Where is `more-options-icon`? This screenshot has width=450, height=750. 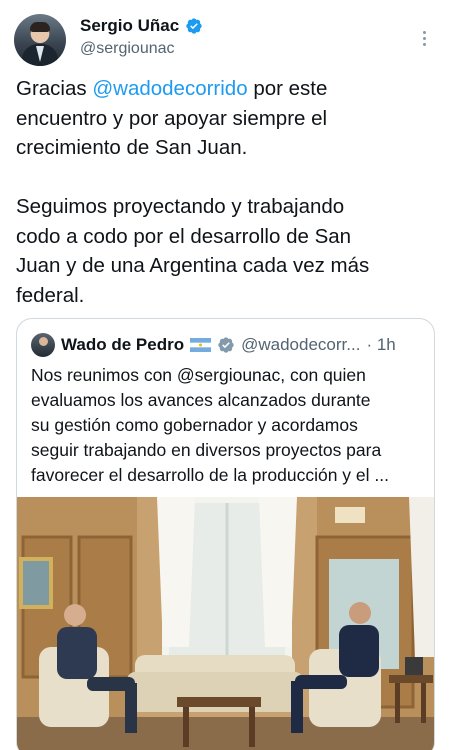 more-options-icon is located at coordinates (424, 38).